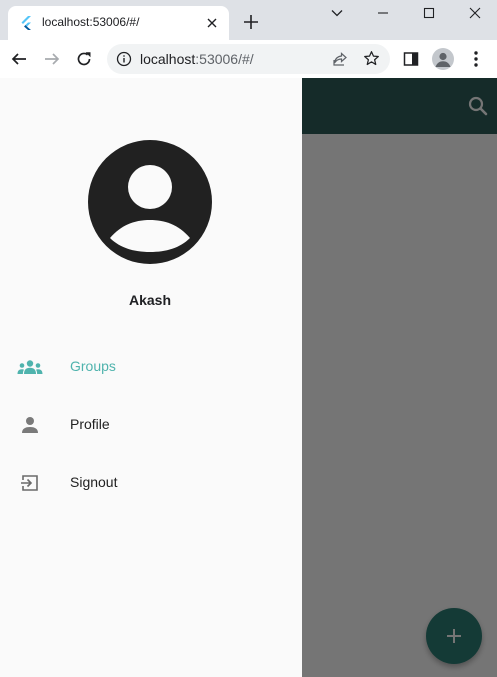  Describe the element at coordinates (93, 366) in the screenshot. I see `drawer-item-label: Groups` at that location.